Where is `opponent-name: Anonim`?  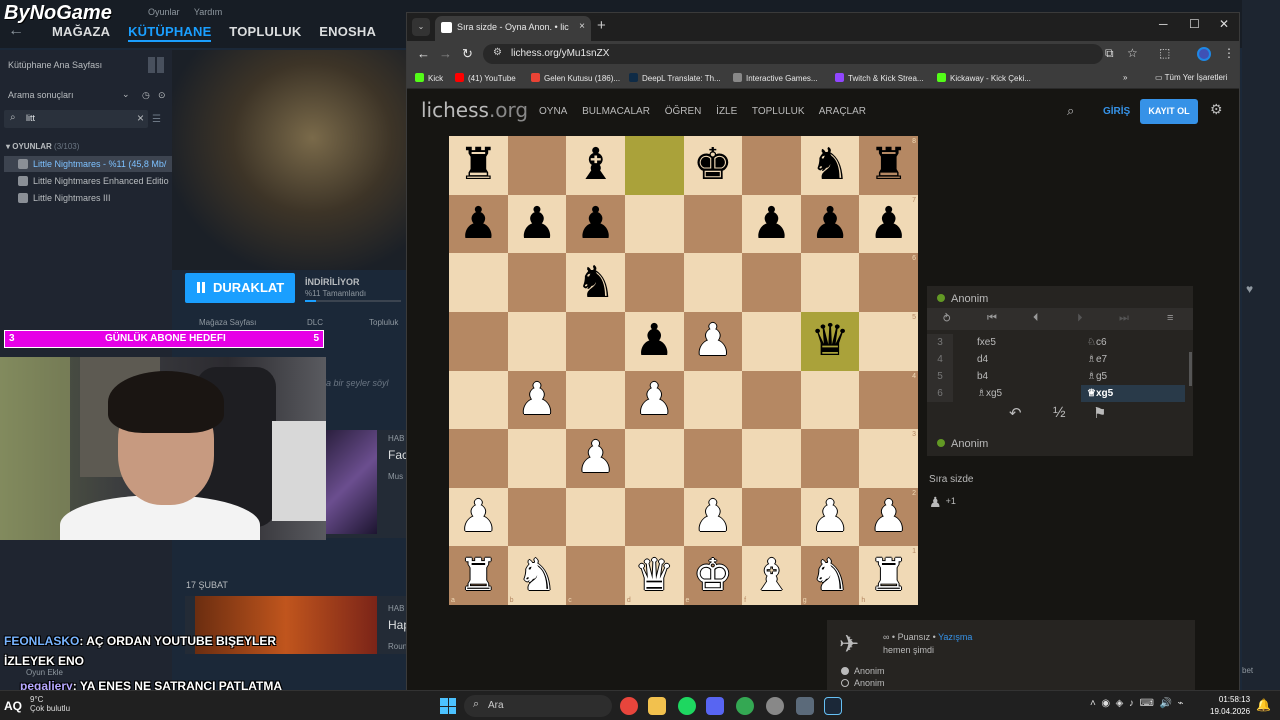 opponent-name: Anonim is located at coordinates (962, 299).